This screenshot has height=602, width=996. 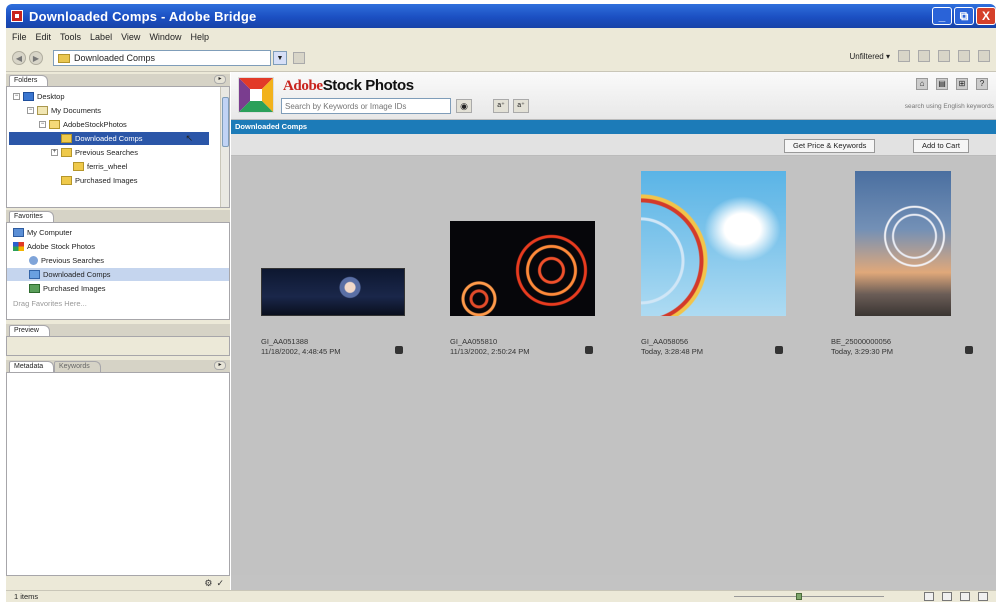 What do you see at coordinates (54, 124) in the screenshot?
I see `folder-open-icon` at bounding box center [54, 124].